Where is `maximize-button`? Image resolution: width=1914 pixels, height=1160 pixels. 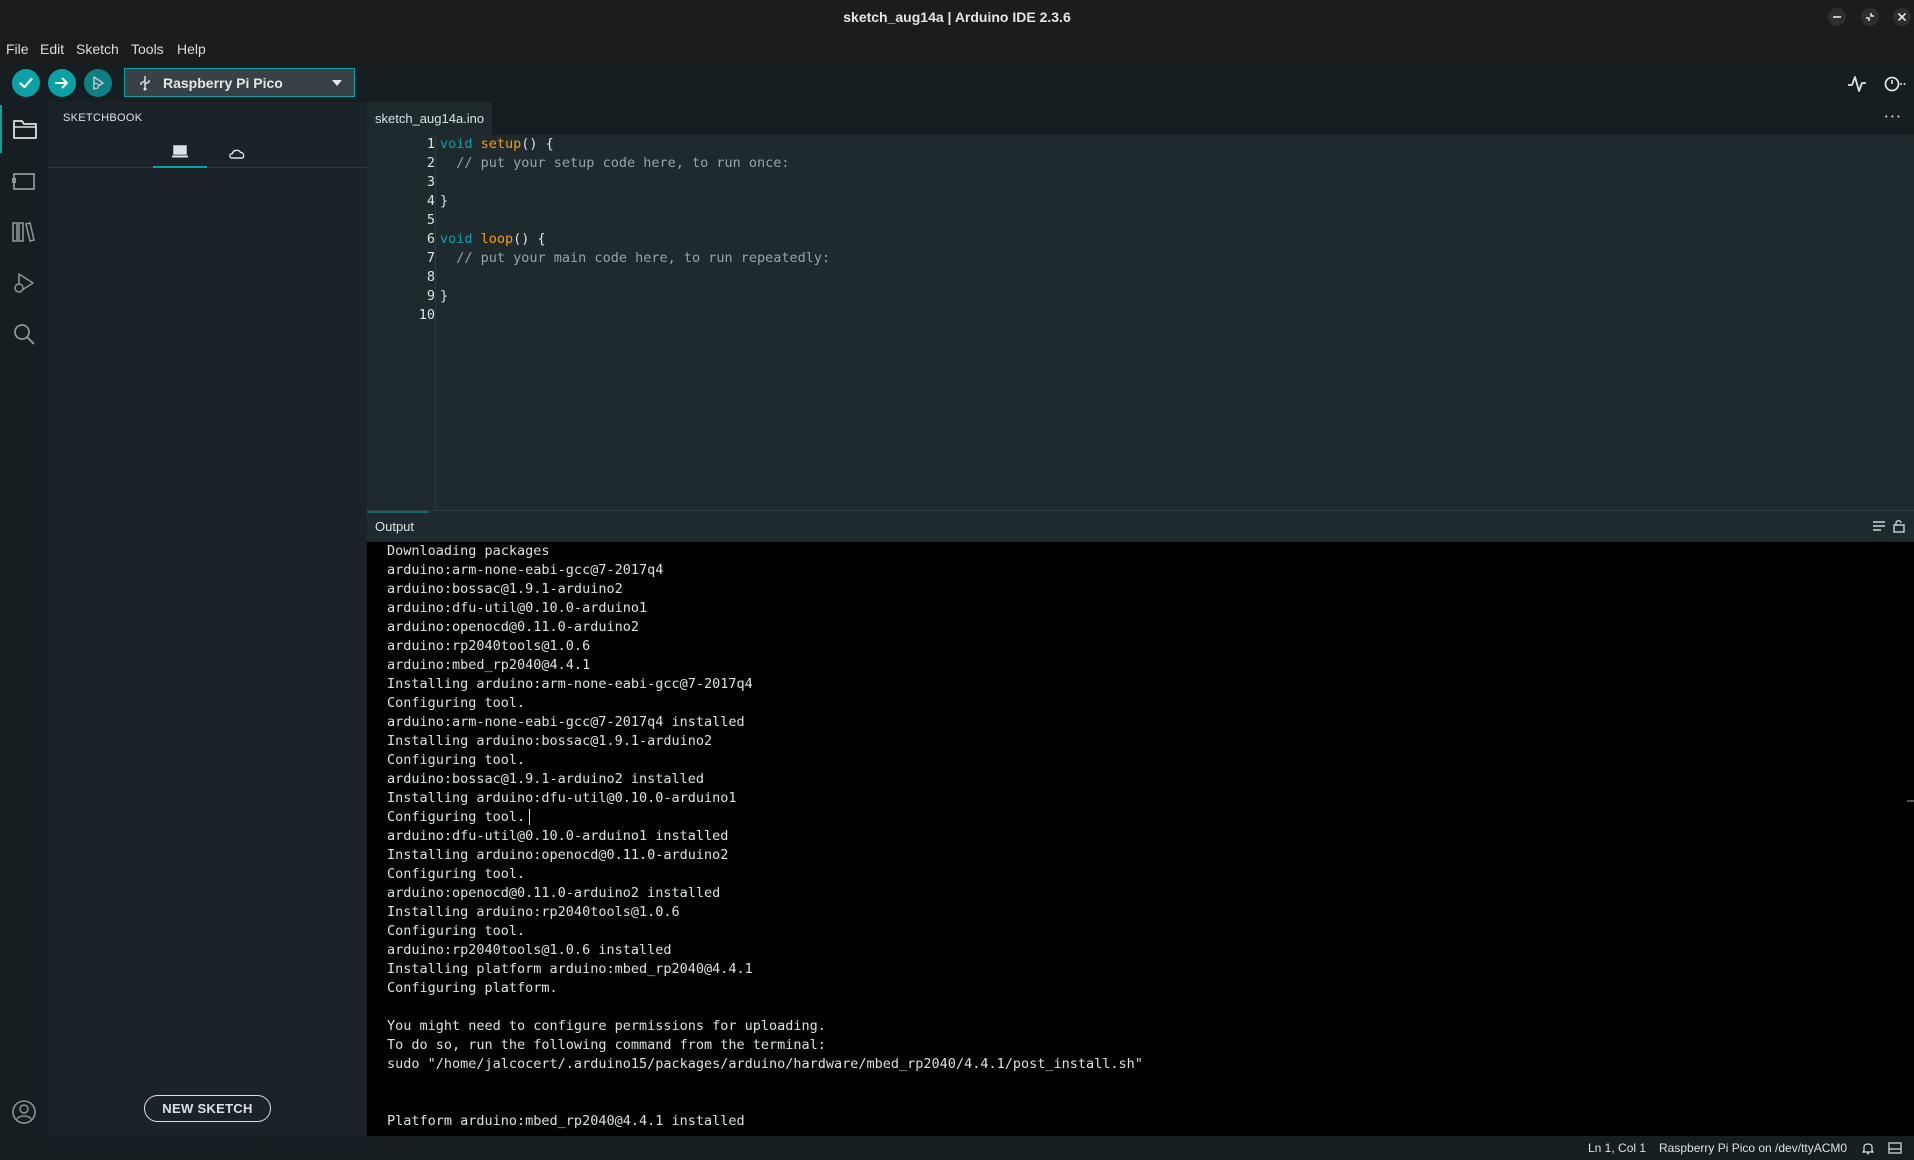
maximize-button is located at coordinates (1870, 17).